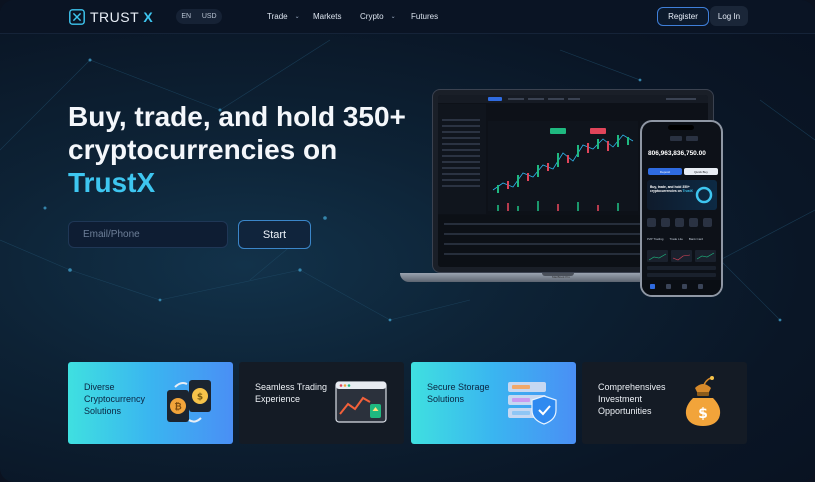 The image size is (815, 482). What do you see at coordinates (701, 171) in the screenshot?
I see `phone-quick-buy-button: Quick Buy` at bounding box center [701, 171].